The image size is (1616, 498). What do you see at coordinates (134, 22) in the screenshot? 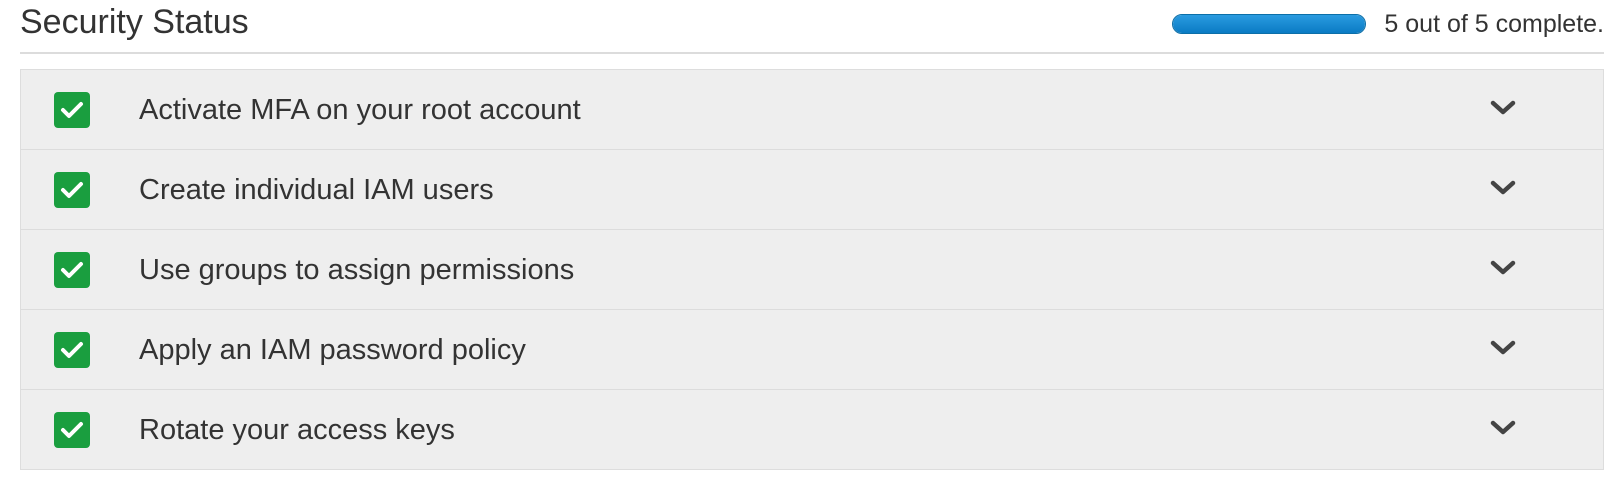
I see `page-title: Security Status` at bounding box center [134, 22].